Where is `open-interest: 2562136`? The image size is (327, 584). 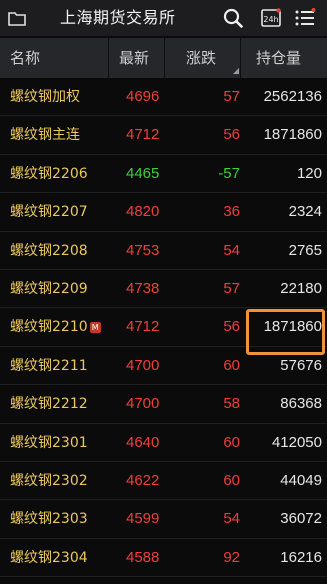
open-interest: 2562136 is located at coordinates (292, 96).